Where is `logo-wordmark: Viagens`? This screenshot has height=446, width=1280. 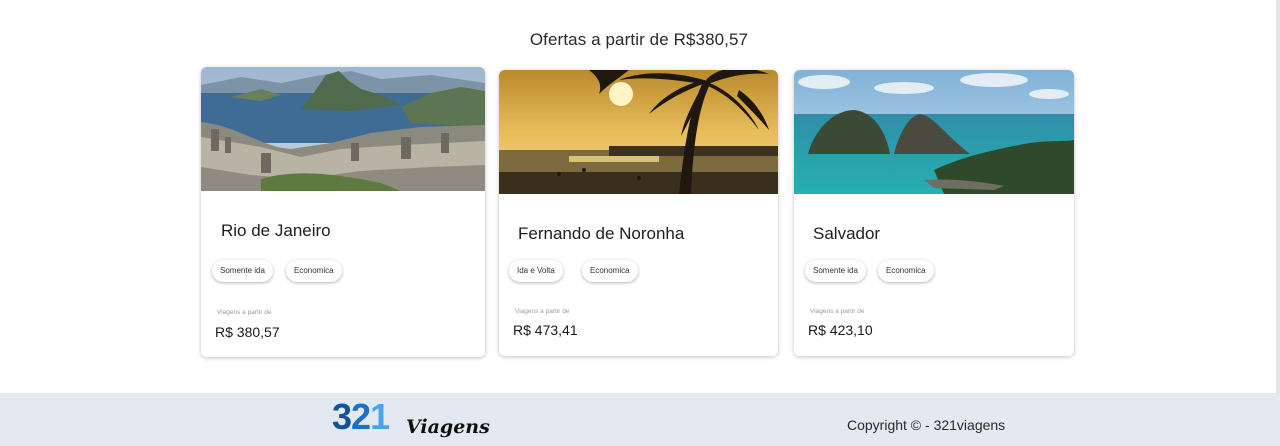 logo-wordmark: Viagens is located at coordinates (448, 427).